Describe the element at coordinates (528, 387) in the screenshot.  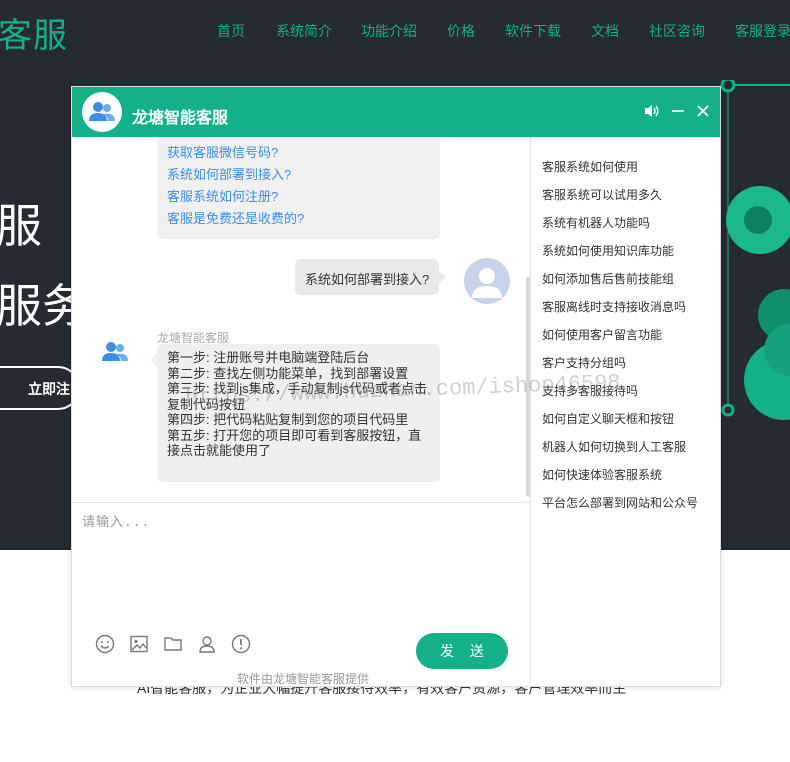
I see `message-scrollbar` at that location.